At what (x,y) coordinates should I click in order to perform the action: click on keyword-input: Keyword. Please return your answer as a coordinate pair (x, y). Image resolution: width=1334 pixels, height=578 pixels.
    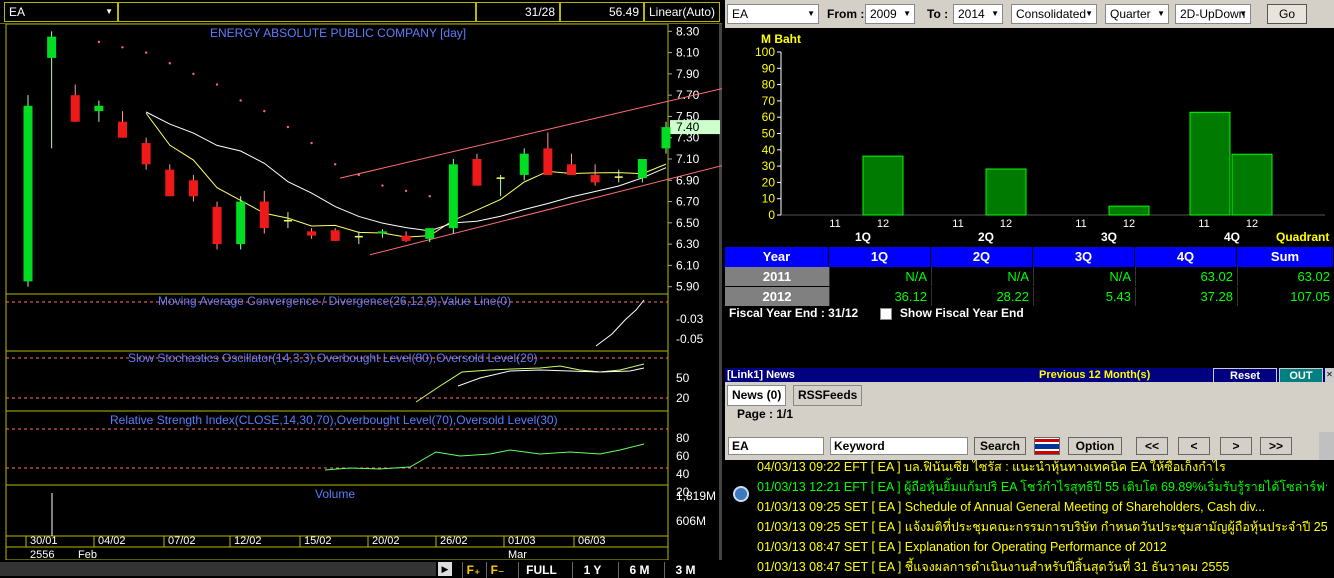
    Looking at the image, I should click on (899, 446).